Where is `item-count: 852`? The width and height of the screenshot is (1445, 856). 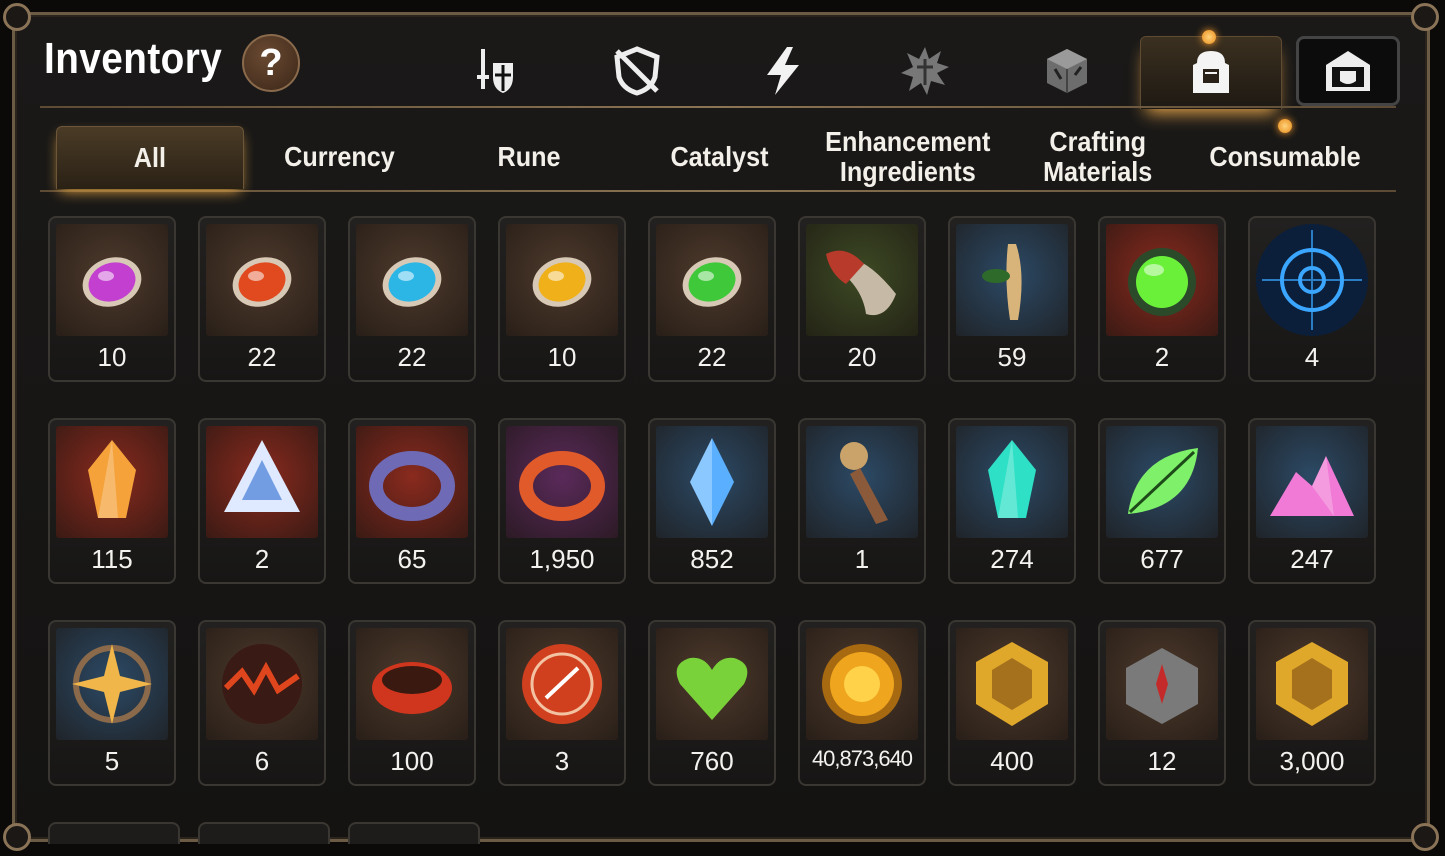
item-count: 852 is located at coordinates (712, 559).